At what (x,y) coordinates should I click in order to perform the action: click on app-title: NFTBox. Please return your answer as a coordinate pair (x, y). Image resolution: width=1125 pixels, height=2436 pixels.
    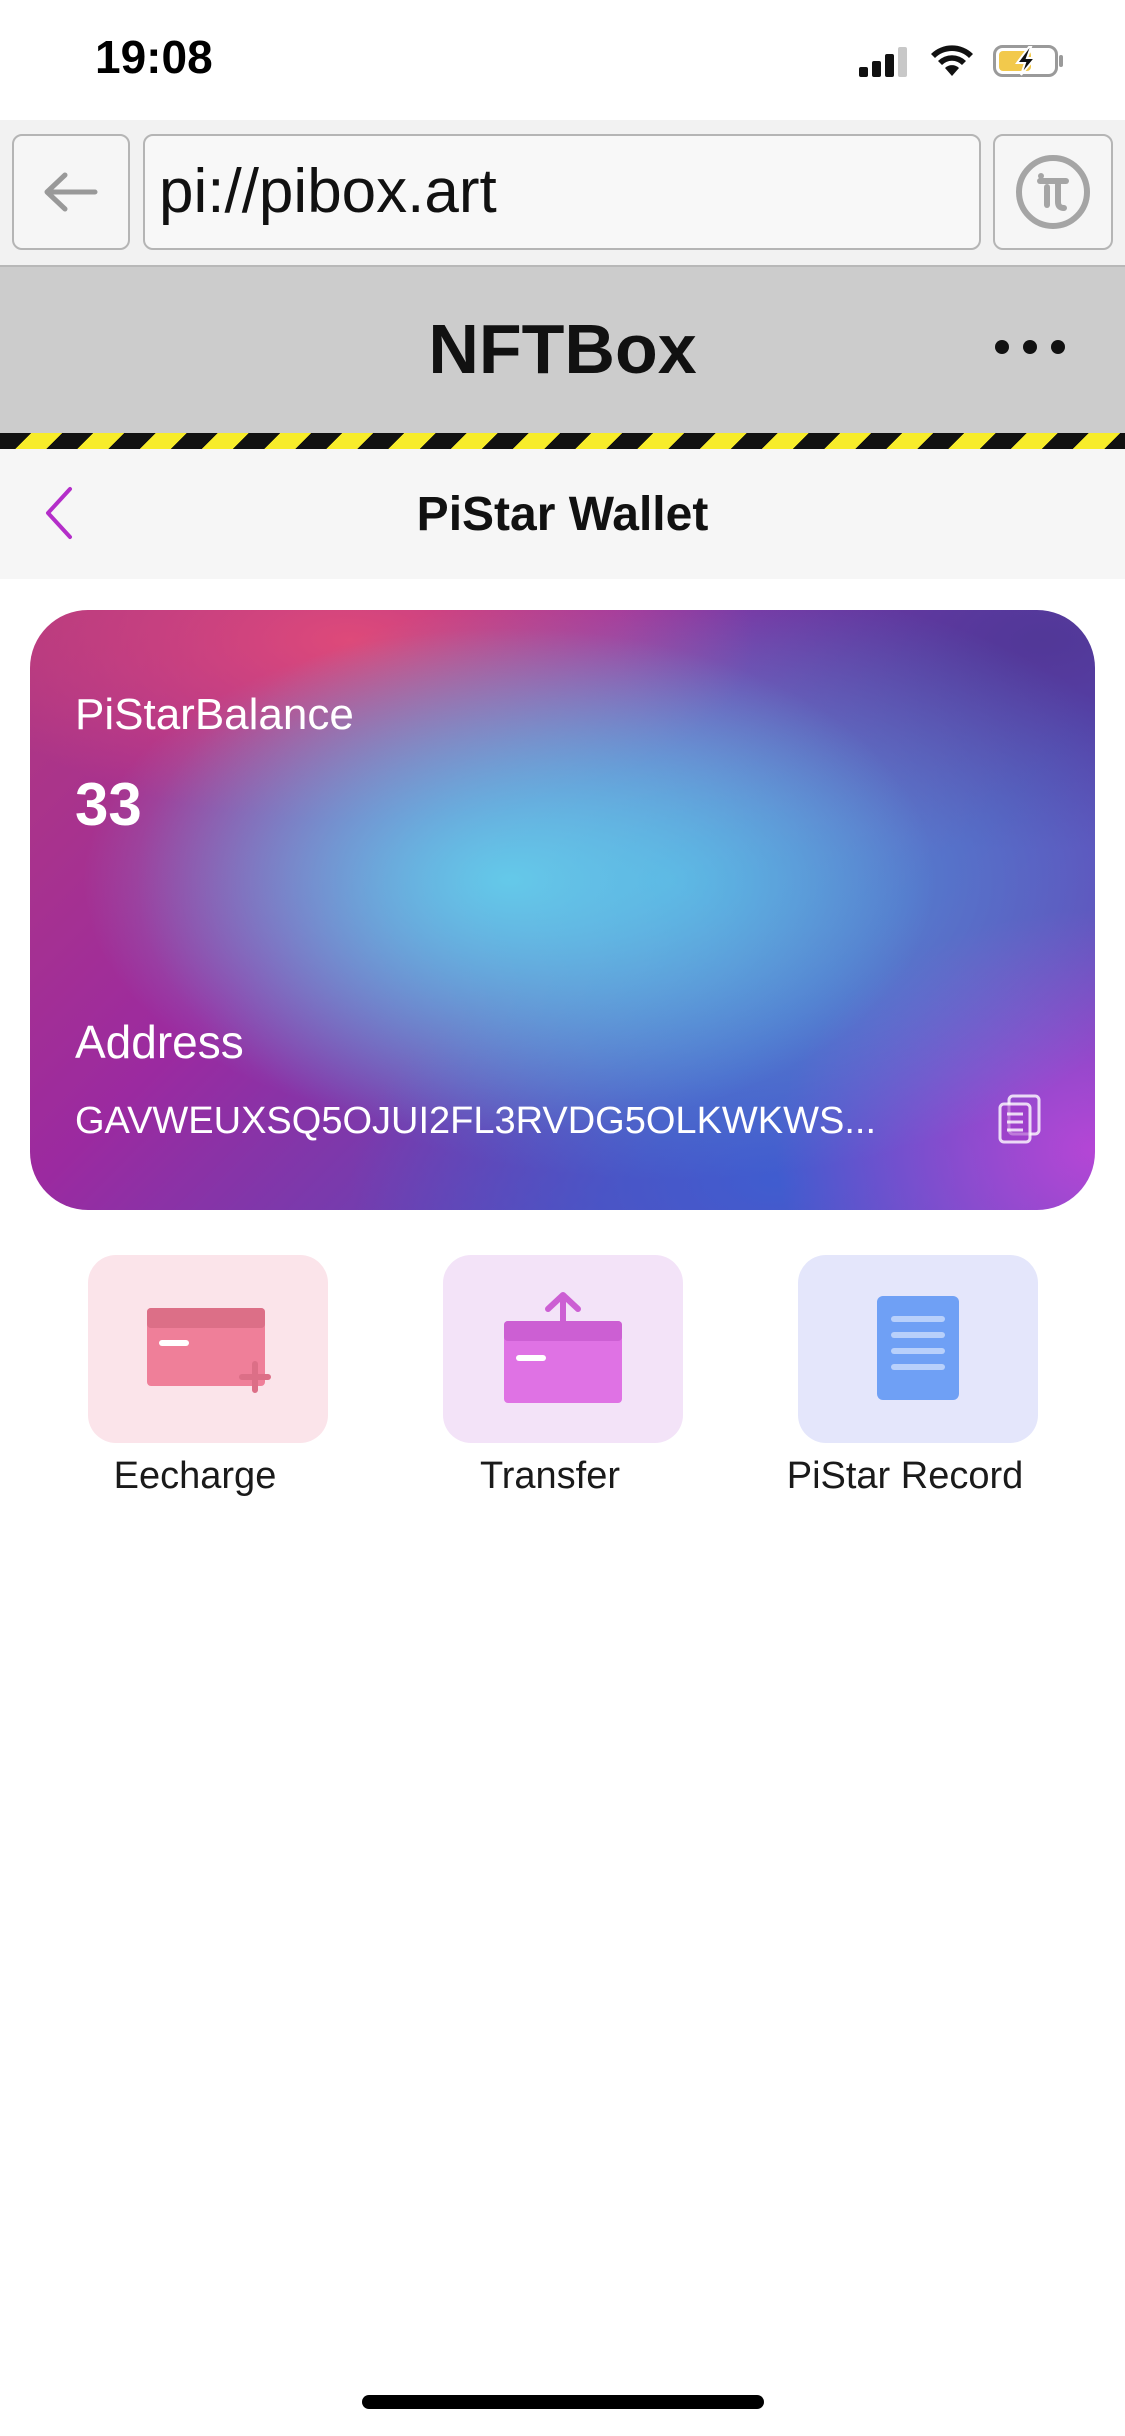
    Looking at the image, I should click on (562, 349).